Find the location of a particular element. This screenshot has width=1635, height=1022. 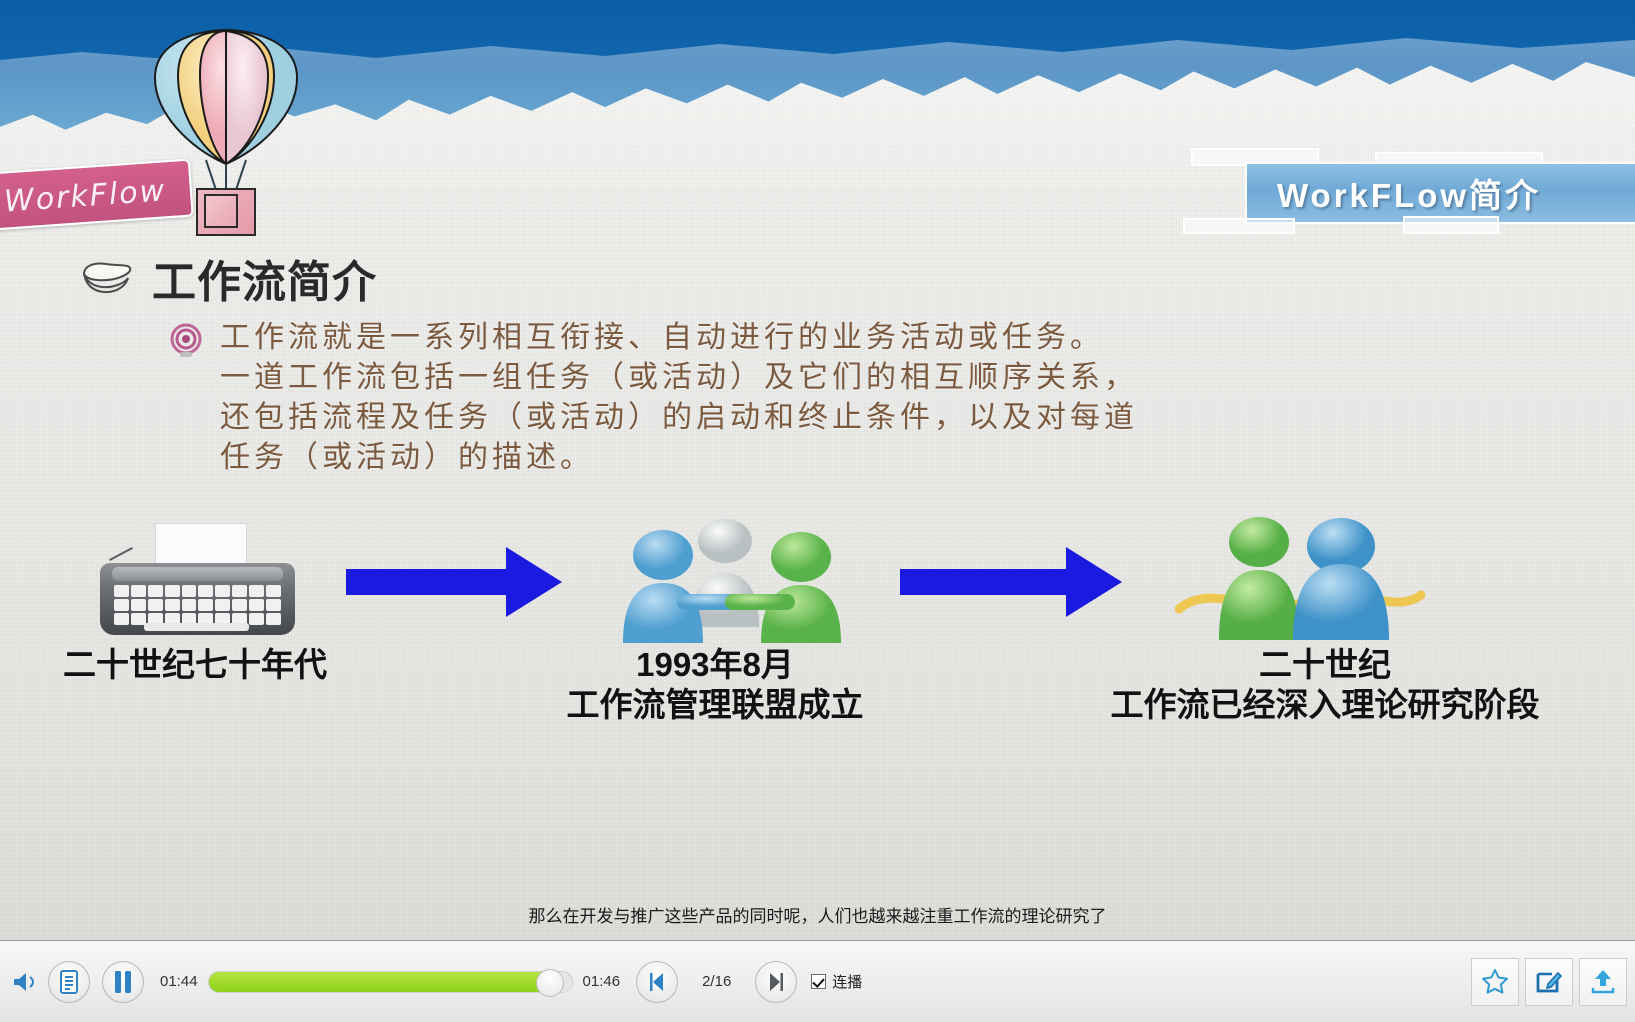

section-heading: 工作流简介 is located at coordinates (227, 278).